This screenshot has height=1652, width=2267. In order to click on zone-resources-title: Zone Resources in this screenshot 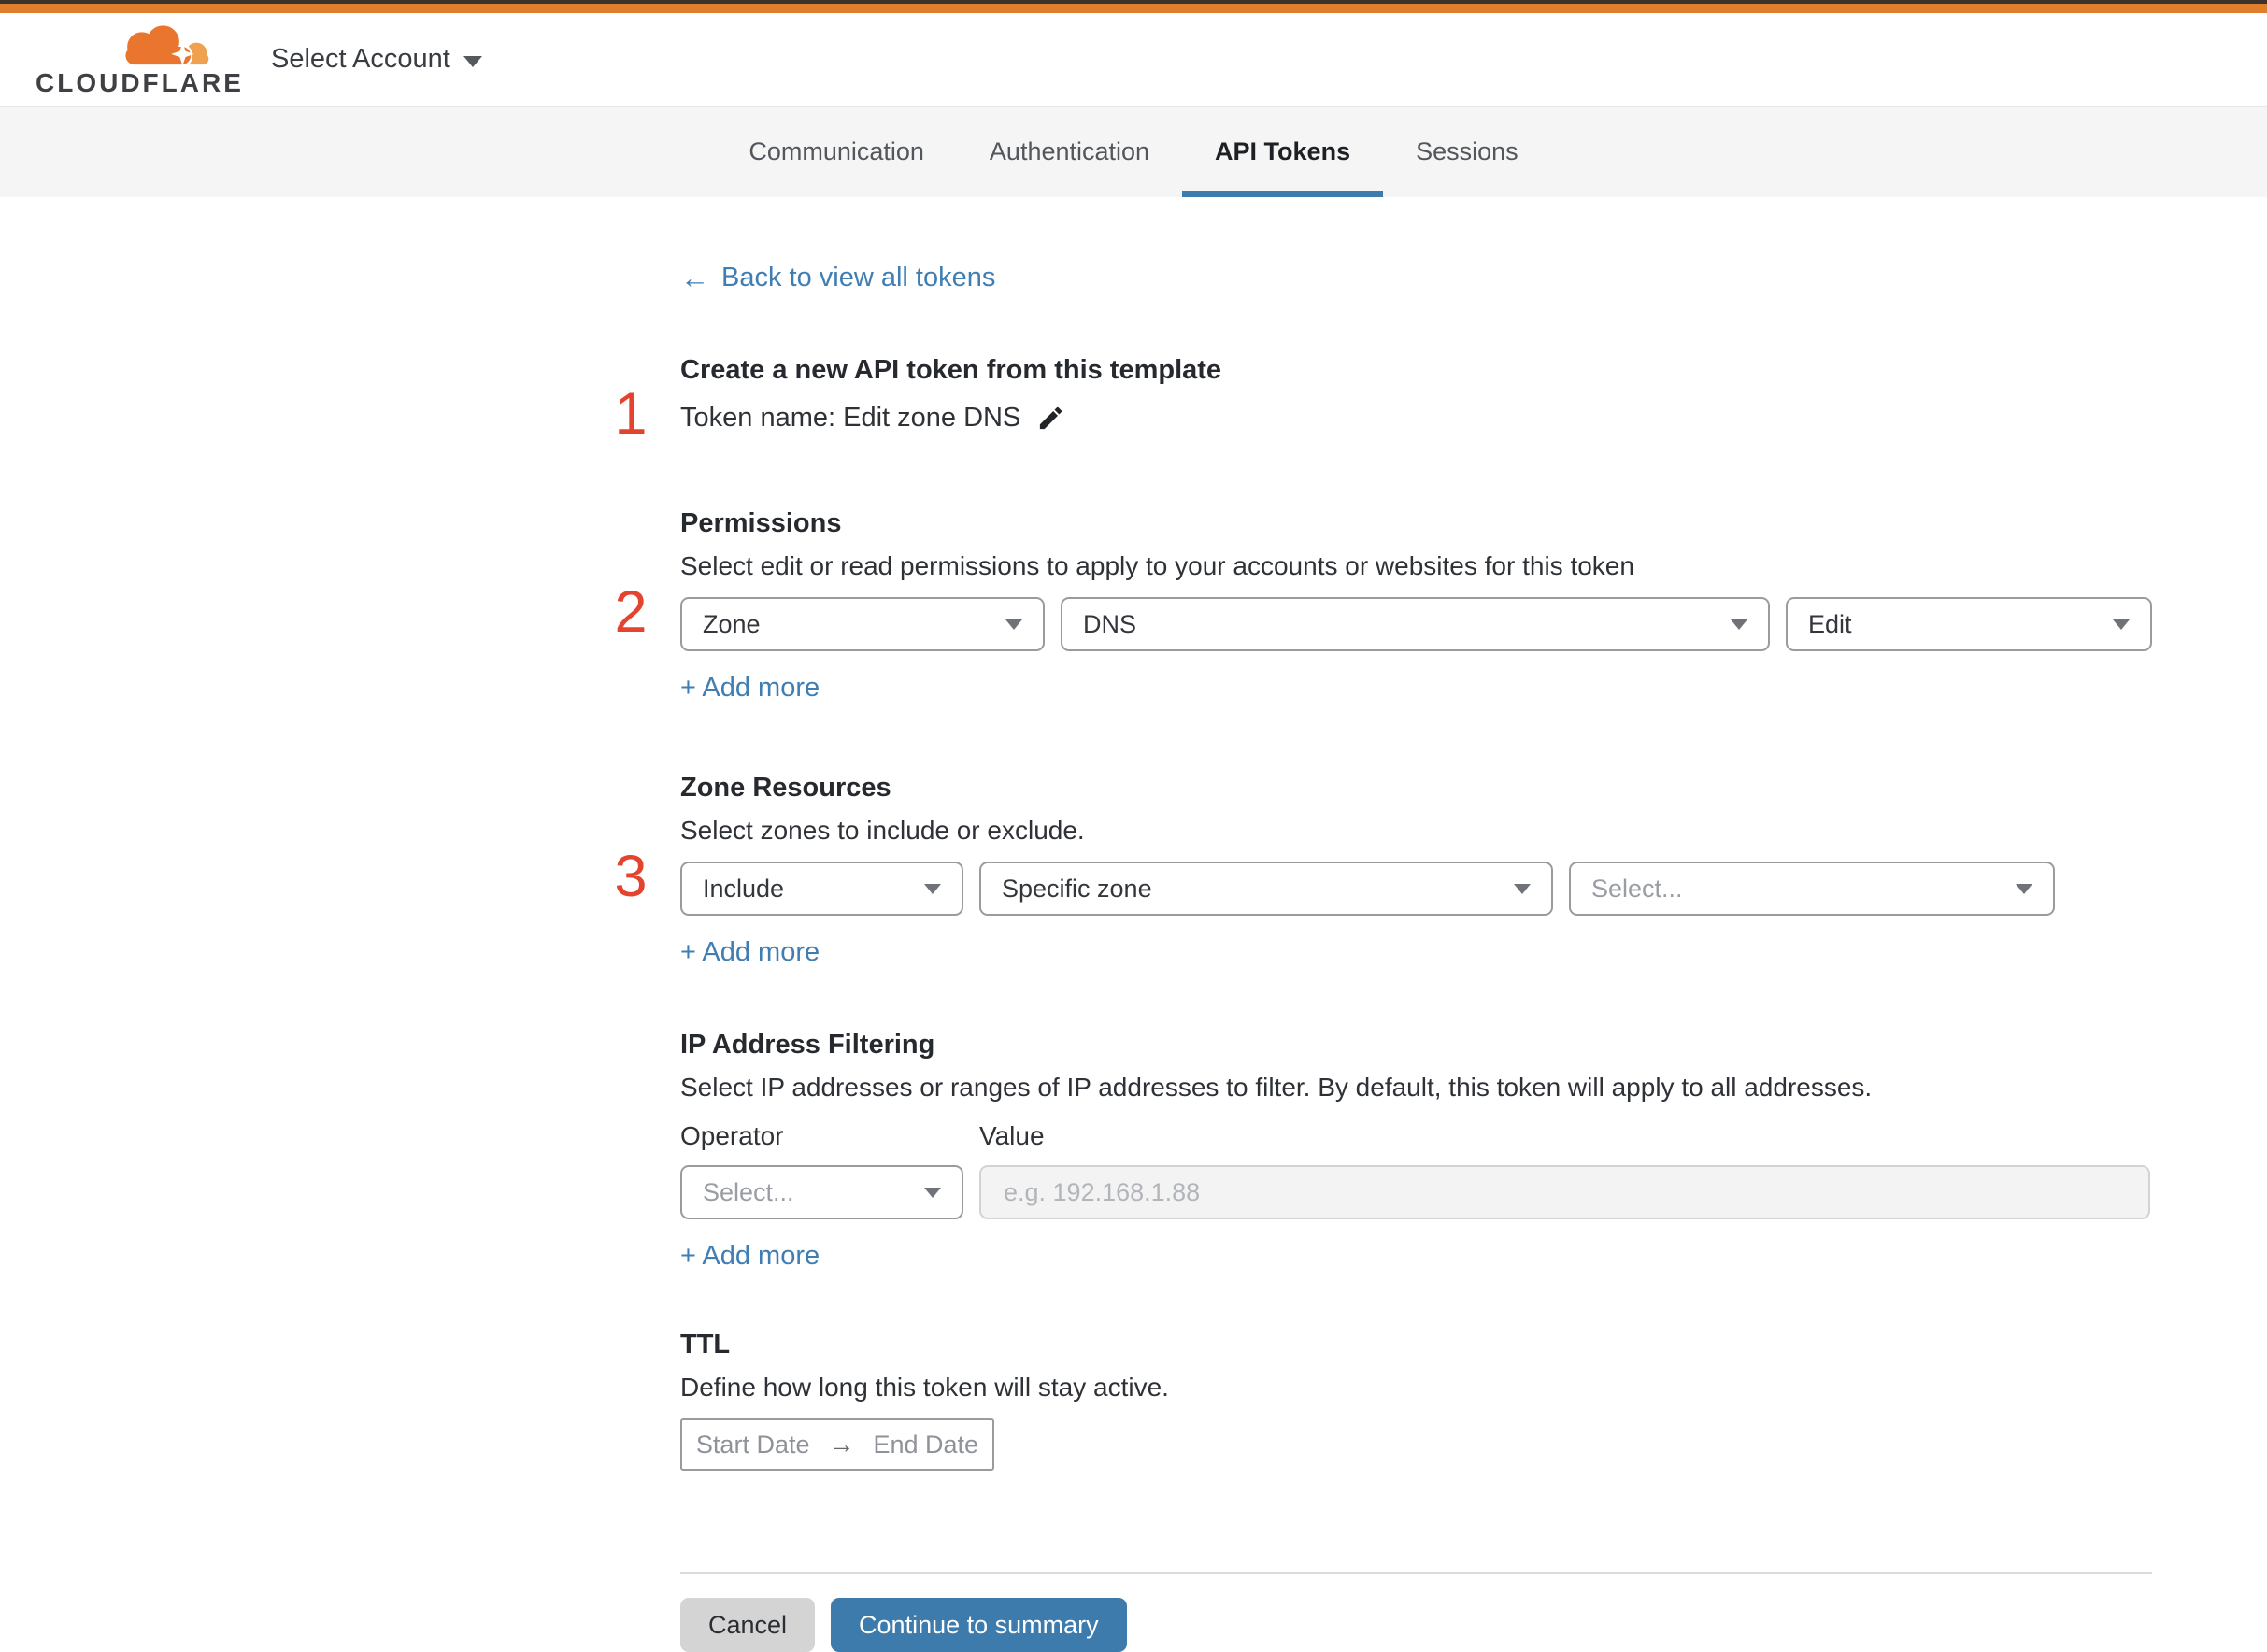, I will do `click(786, 788)`.